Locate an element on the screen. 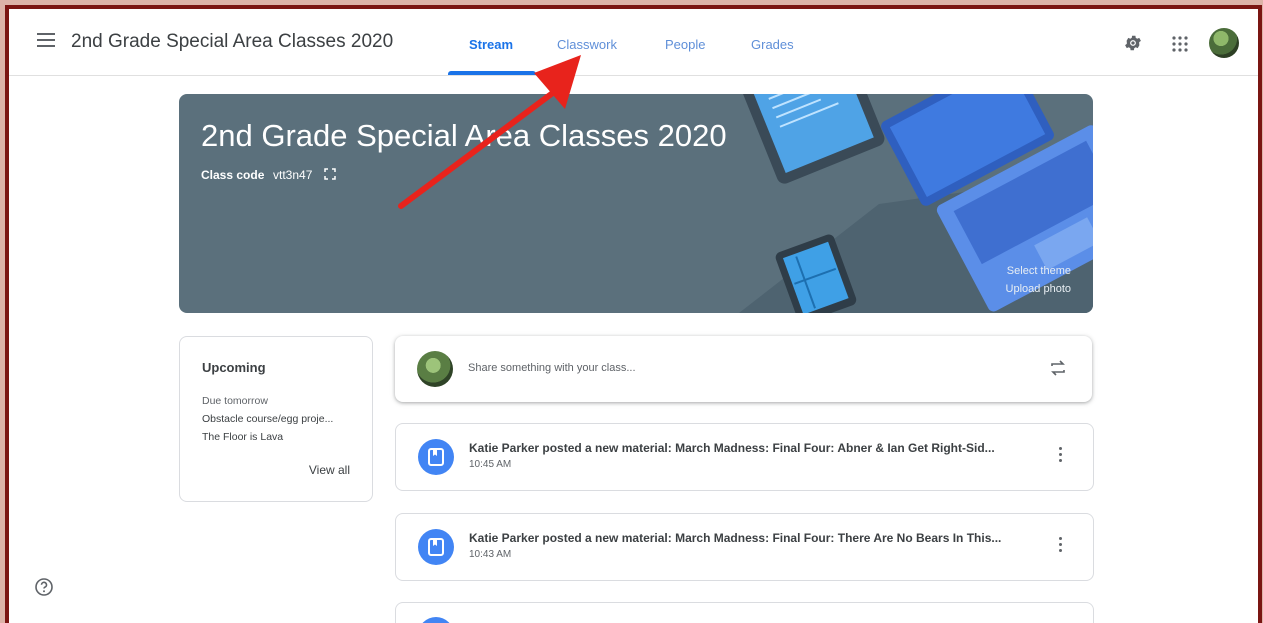  tab-grades: Grades is located at coordinates (772, 44).